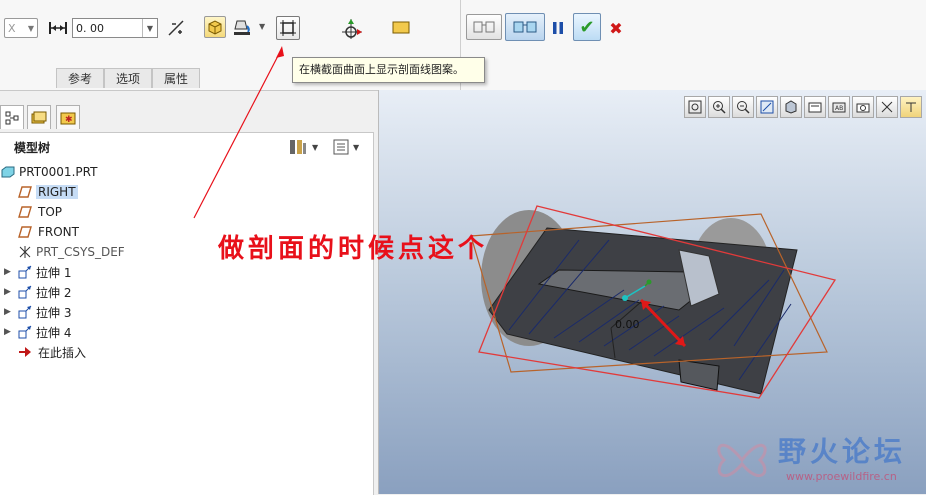 Image resolution: width=926 pixels, height=495 pixels. I want to click on axis-select: X ▼, so click(21, 28).